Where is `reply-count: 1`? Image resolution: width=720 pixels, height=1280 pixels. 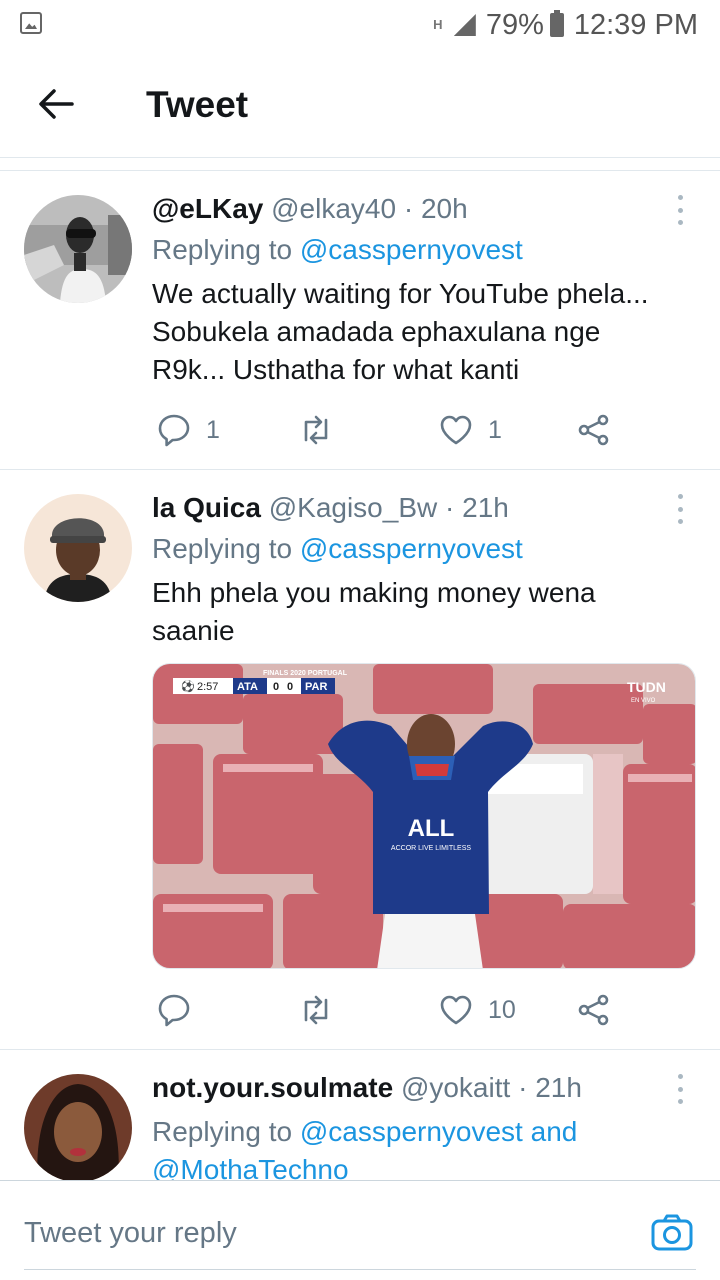 reply-count: 1 is located at coordinates (213, 429).